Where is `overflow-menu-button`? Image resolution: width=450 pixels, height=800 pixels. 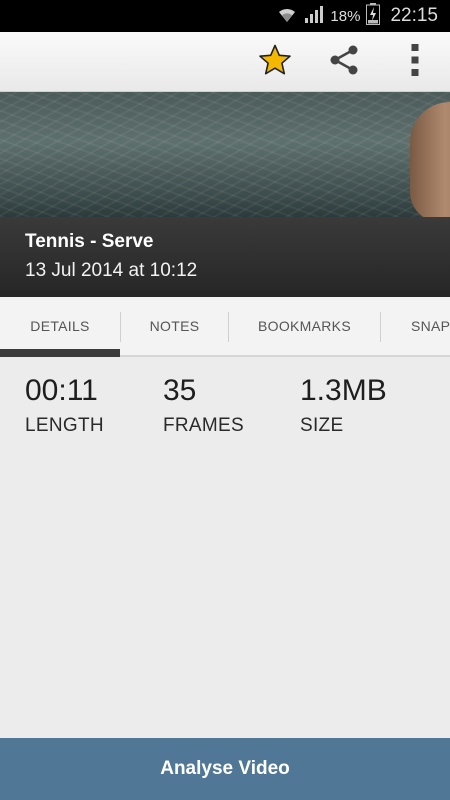 overflow-menu-button is located at coordinates (415, 62).